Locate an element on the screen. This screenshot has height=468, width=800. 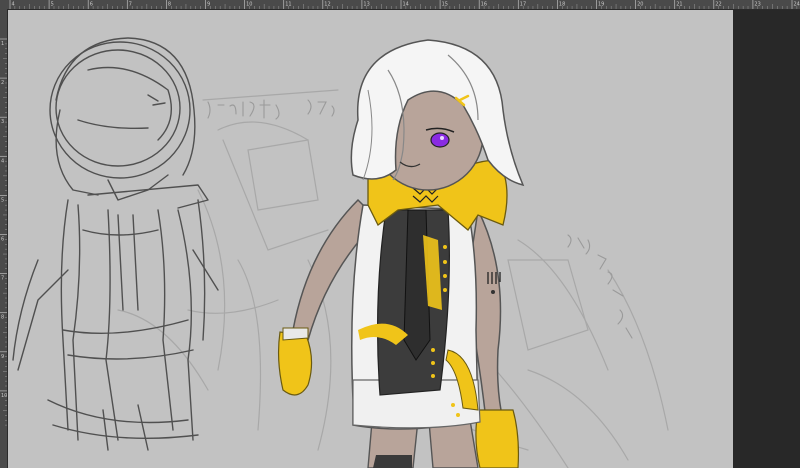
ruler-label: 3 is located at coordinates (2, 122).